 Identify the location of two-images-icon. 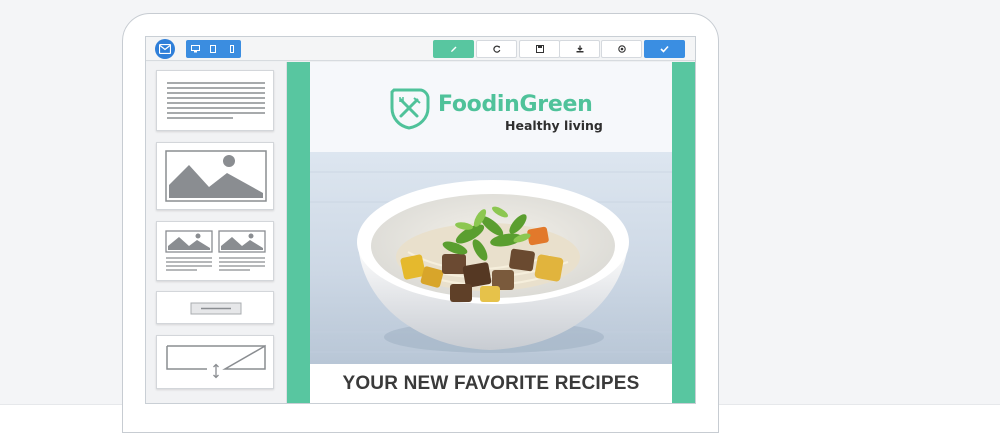
(215, 250).